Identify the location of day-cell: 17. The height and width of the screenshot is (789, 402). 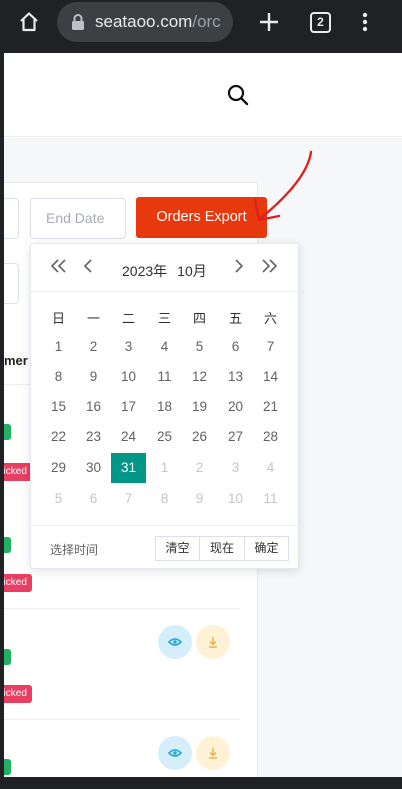
(128, 407).